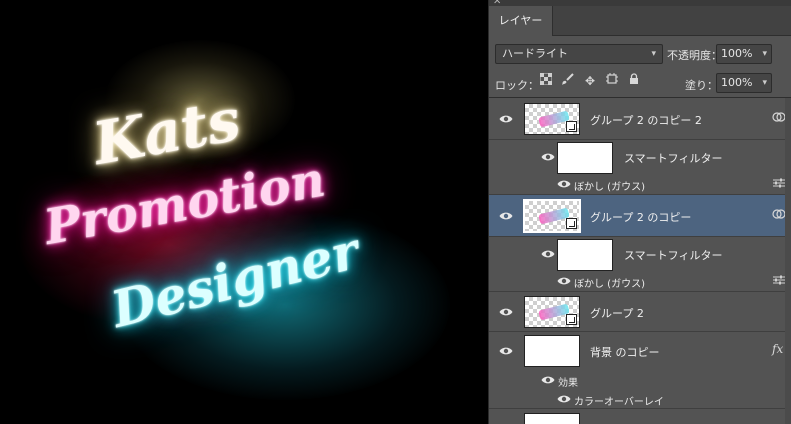 This screenshot has width=791, height=424. I want to click on fill-value: 100%, so click(737, 82).